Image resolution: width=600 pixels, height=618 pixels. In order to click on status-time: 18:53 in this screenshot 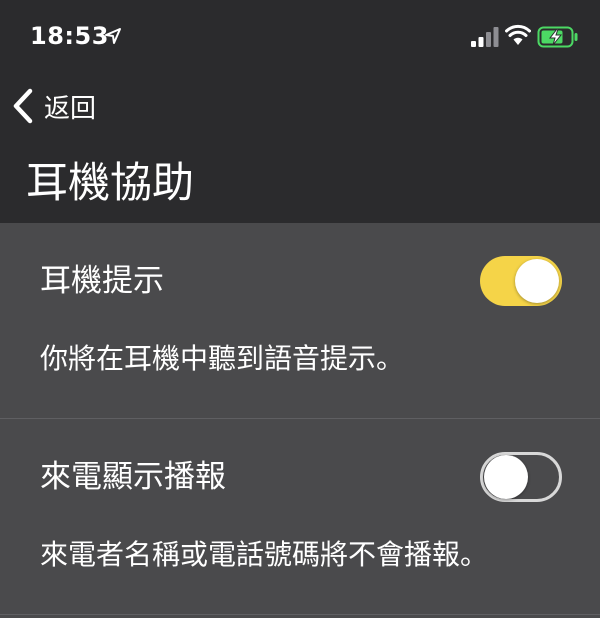, I will do `click(69, 36)`.